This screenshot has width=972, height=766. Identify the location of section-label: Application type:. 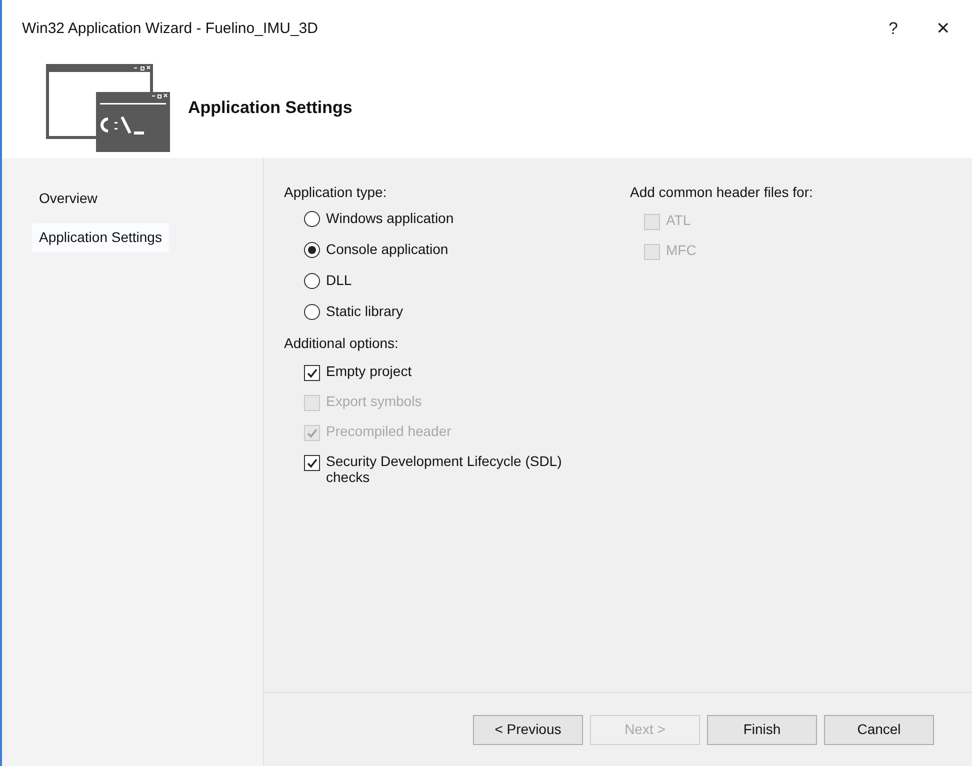
(336, 192).